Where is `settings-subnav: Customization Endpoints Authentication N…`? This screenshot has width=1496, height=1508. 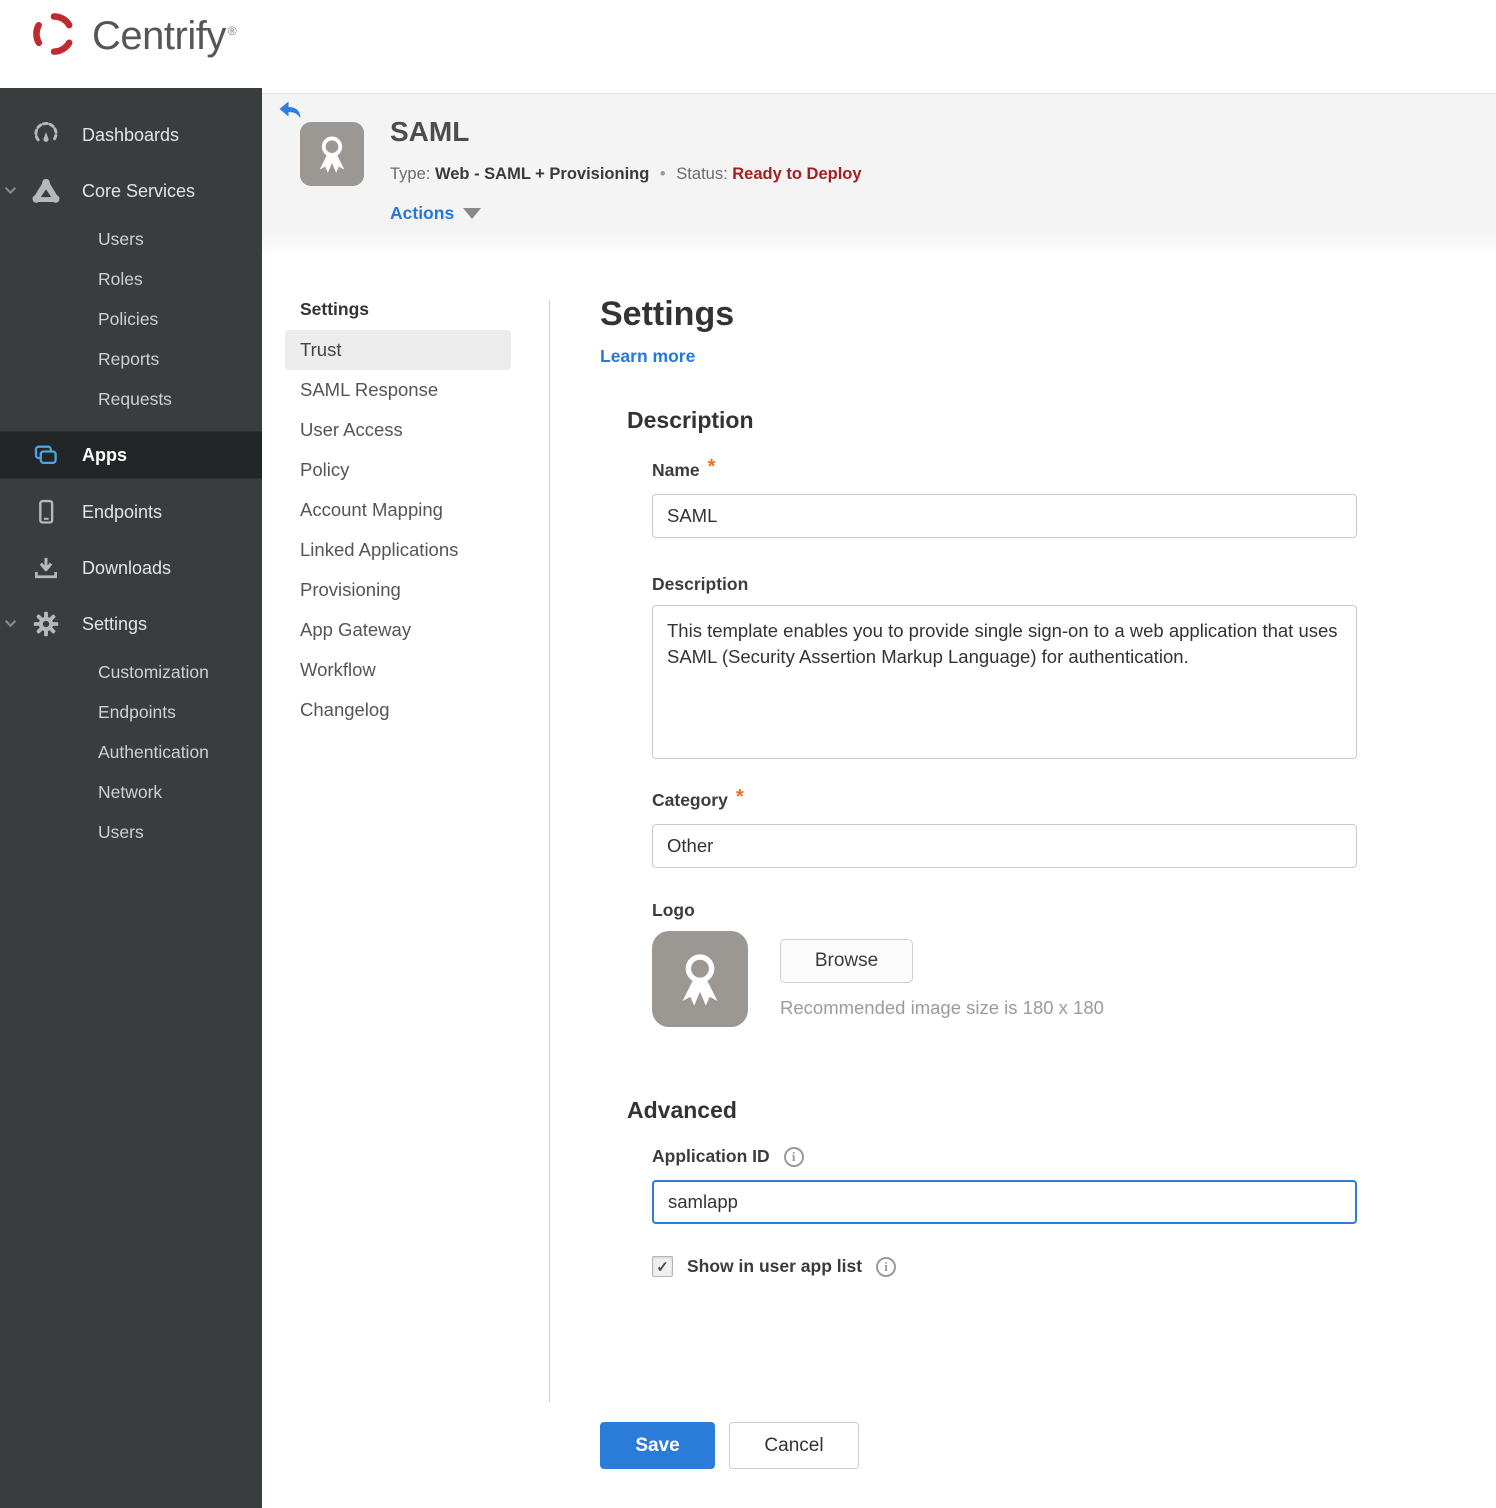
settings-subnav: Customization Endpoints Authentication N… is located at coordinates (131, 752).